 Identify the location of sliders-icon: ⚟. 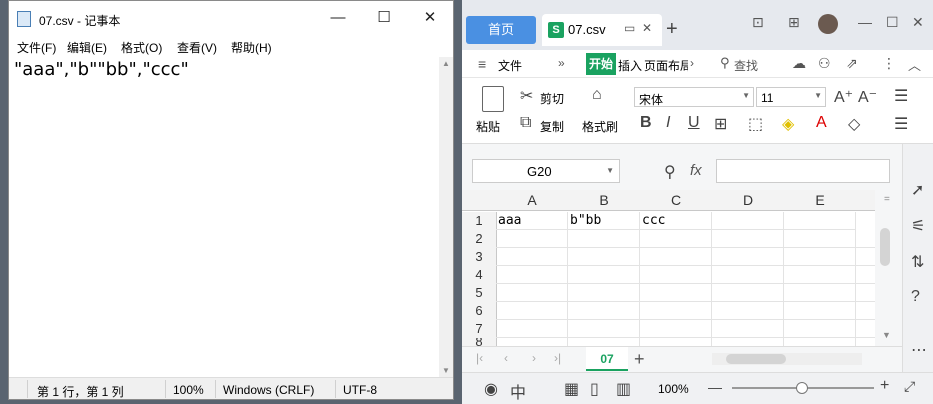
(918, 226).